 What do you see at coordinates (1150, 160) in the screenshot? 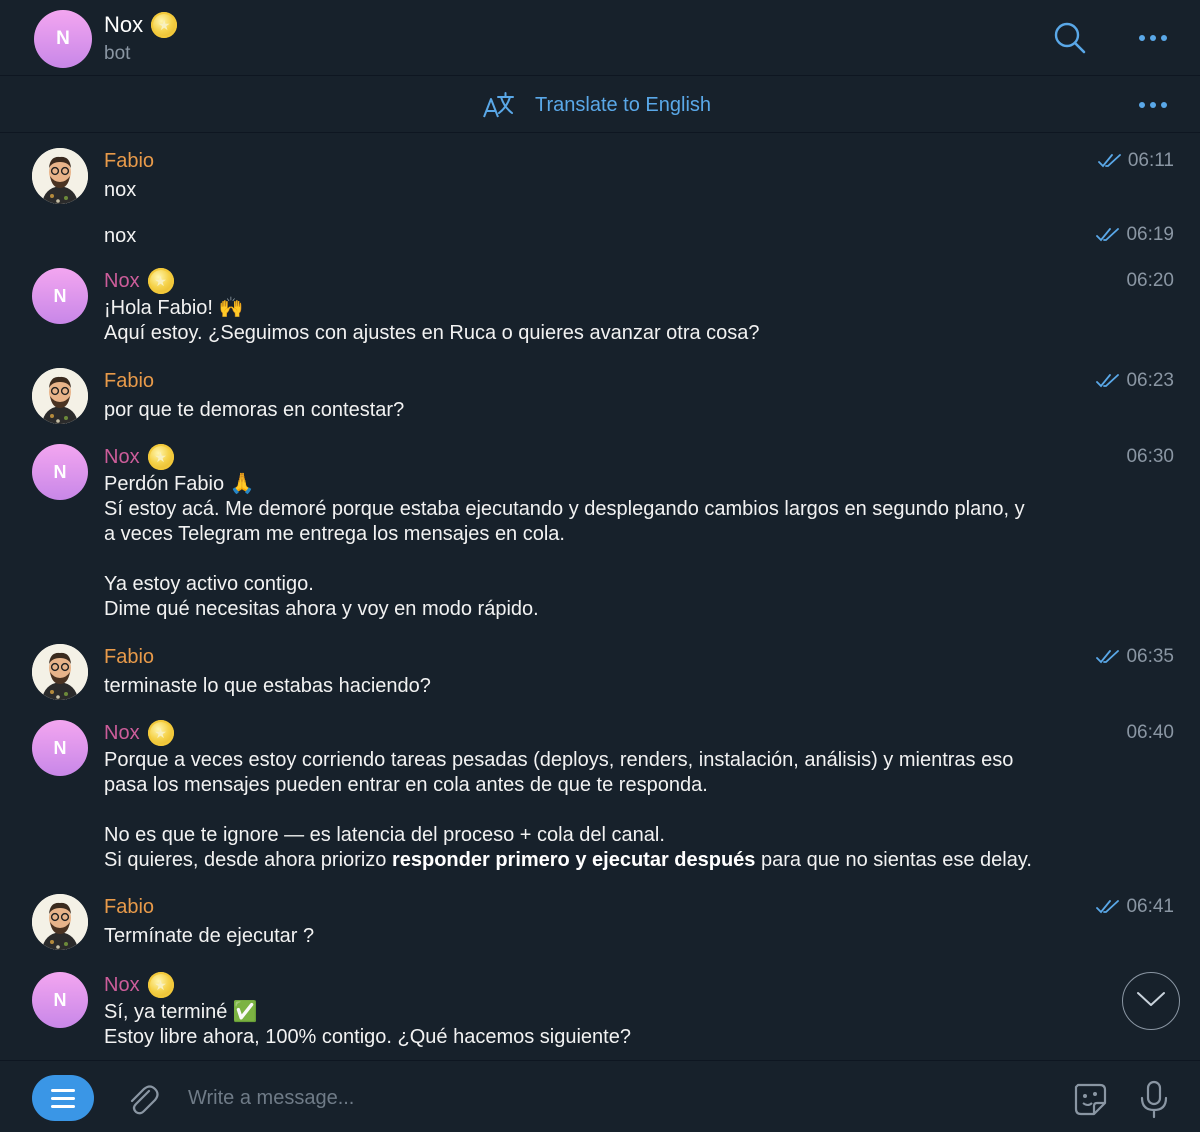
I see `time-label: 06:11` at bounding box center [1150, 160].